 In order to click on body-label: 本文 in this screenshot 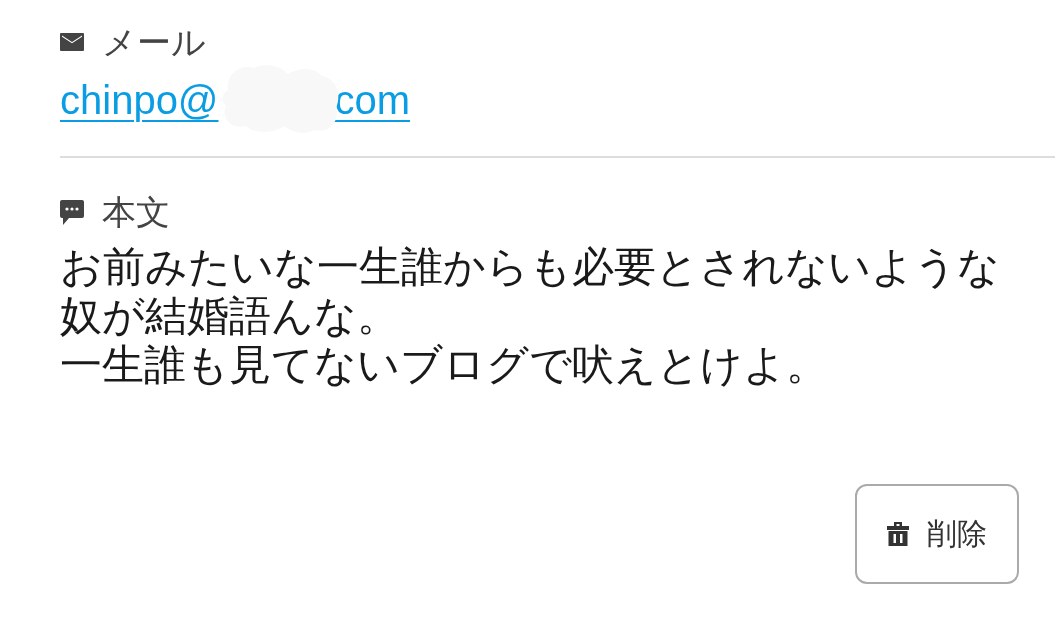, I will do `click(136, 212)`.